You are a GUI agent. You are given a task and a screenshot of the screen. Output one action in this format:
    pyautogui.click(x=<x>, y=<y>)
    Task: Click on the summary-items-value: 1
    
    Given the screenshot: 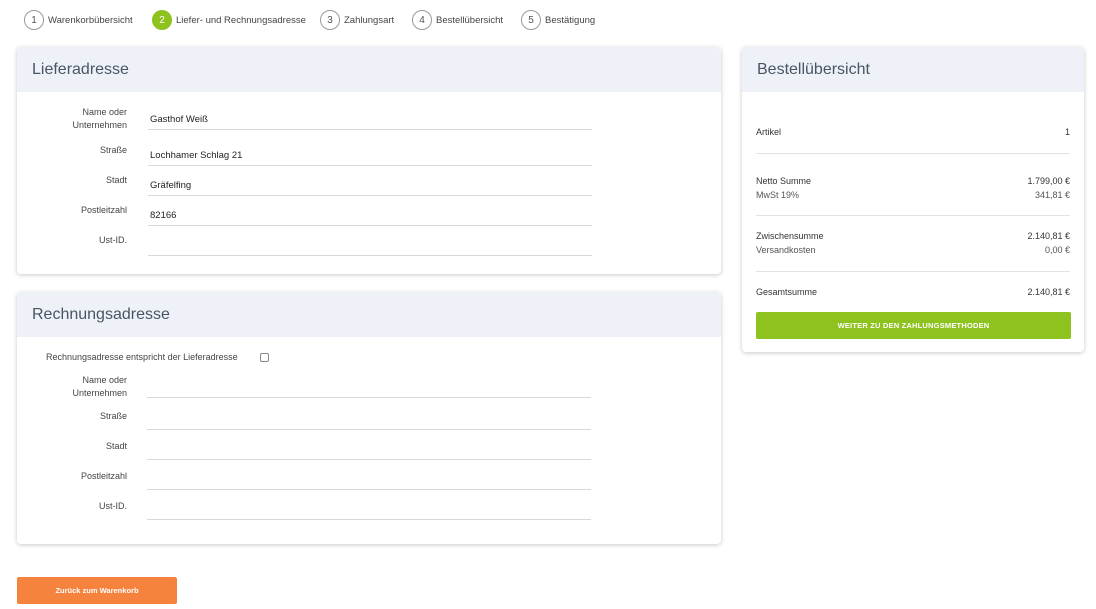 What is the action you would take?
    pyautogui.click(x=1067, y=132)
    